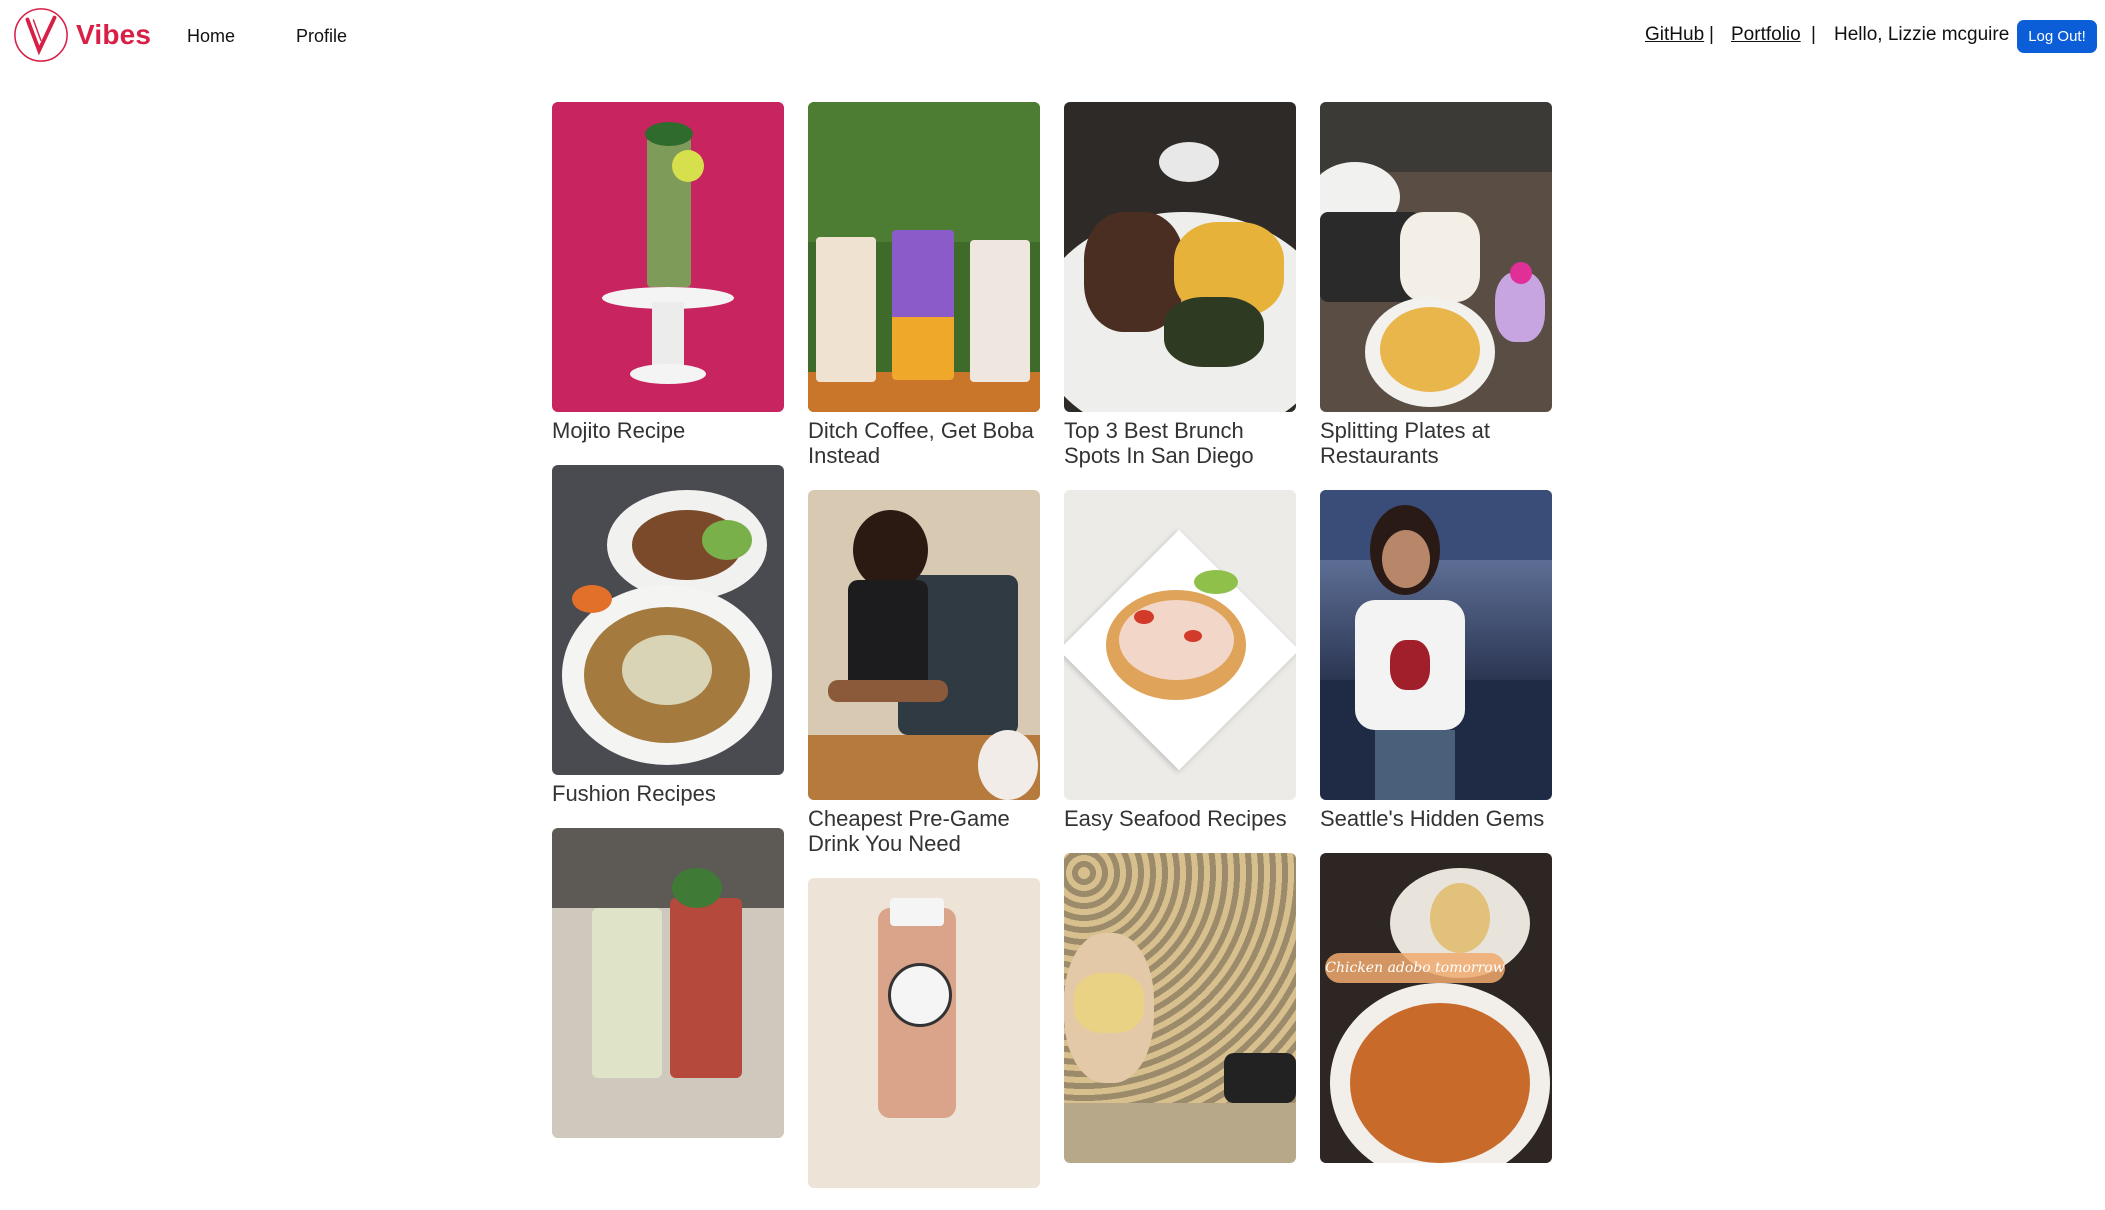  What do you see at coordinates (1405, 443) in the screenshot?
I see `post-title: Splitting Plates at Restaurants` at bounding box center [1405, 443].